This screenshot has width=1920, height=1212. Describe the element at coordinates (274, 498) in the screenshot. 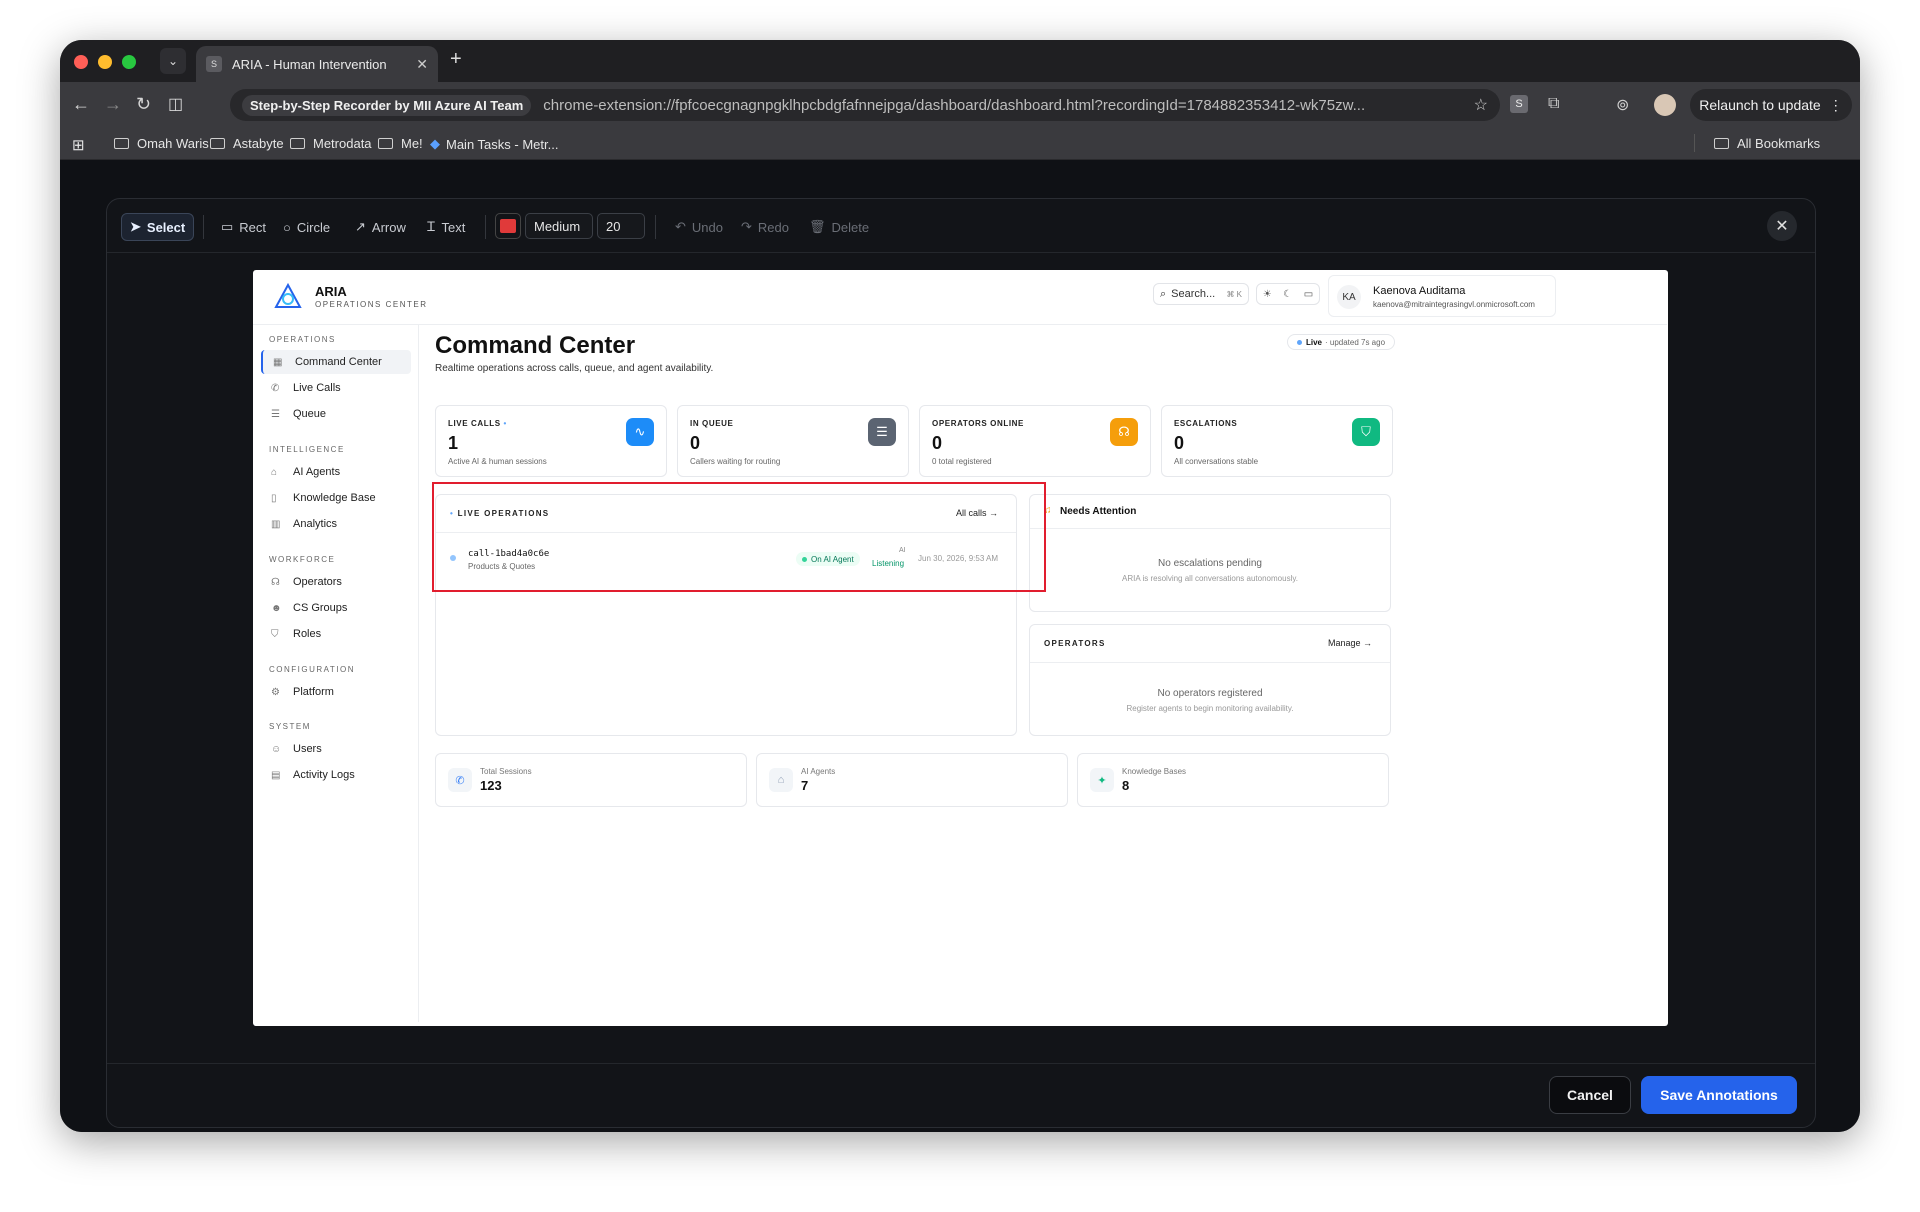

I see `book-icon: ▯` at that location.